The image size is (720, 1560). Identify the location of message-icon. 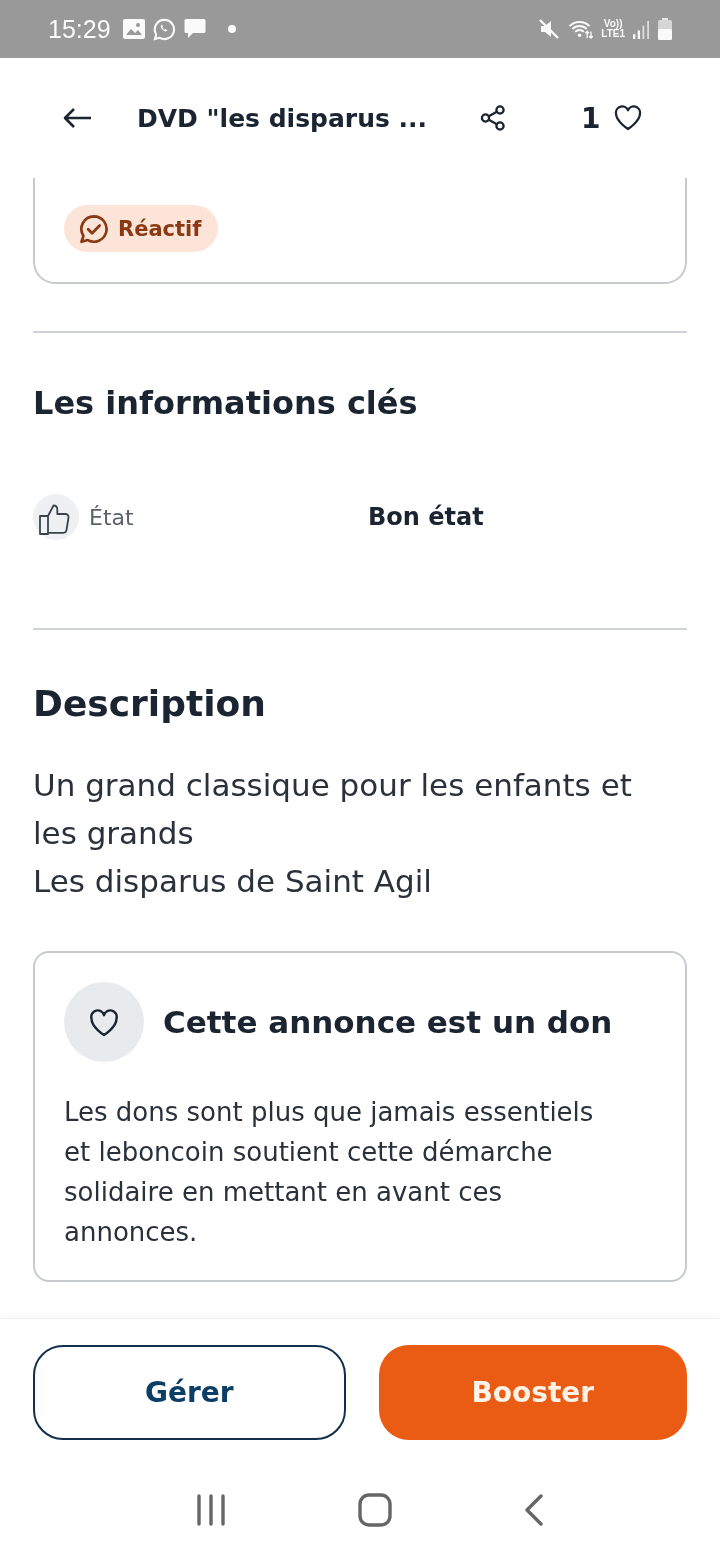
(194, 29).